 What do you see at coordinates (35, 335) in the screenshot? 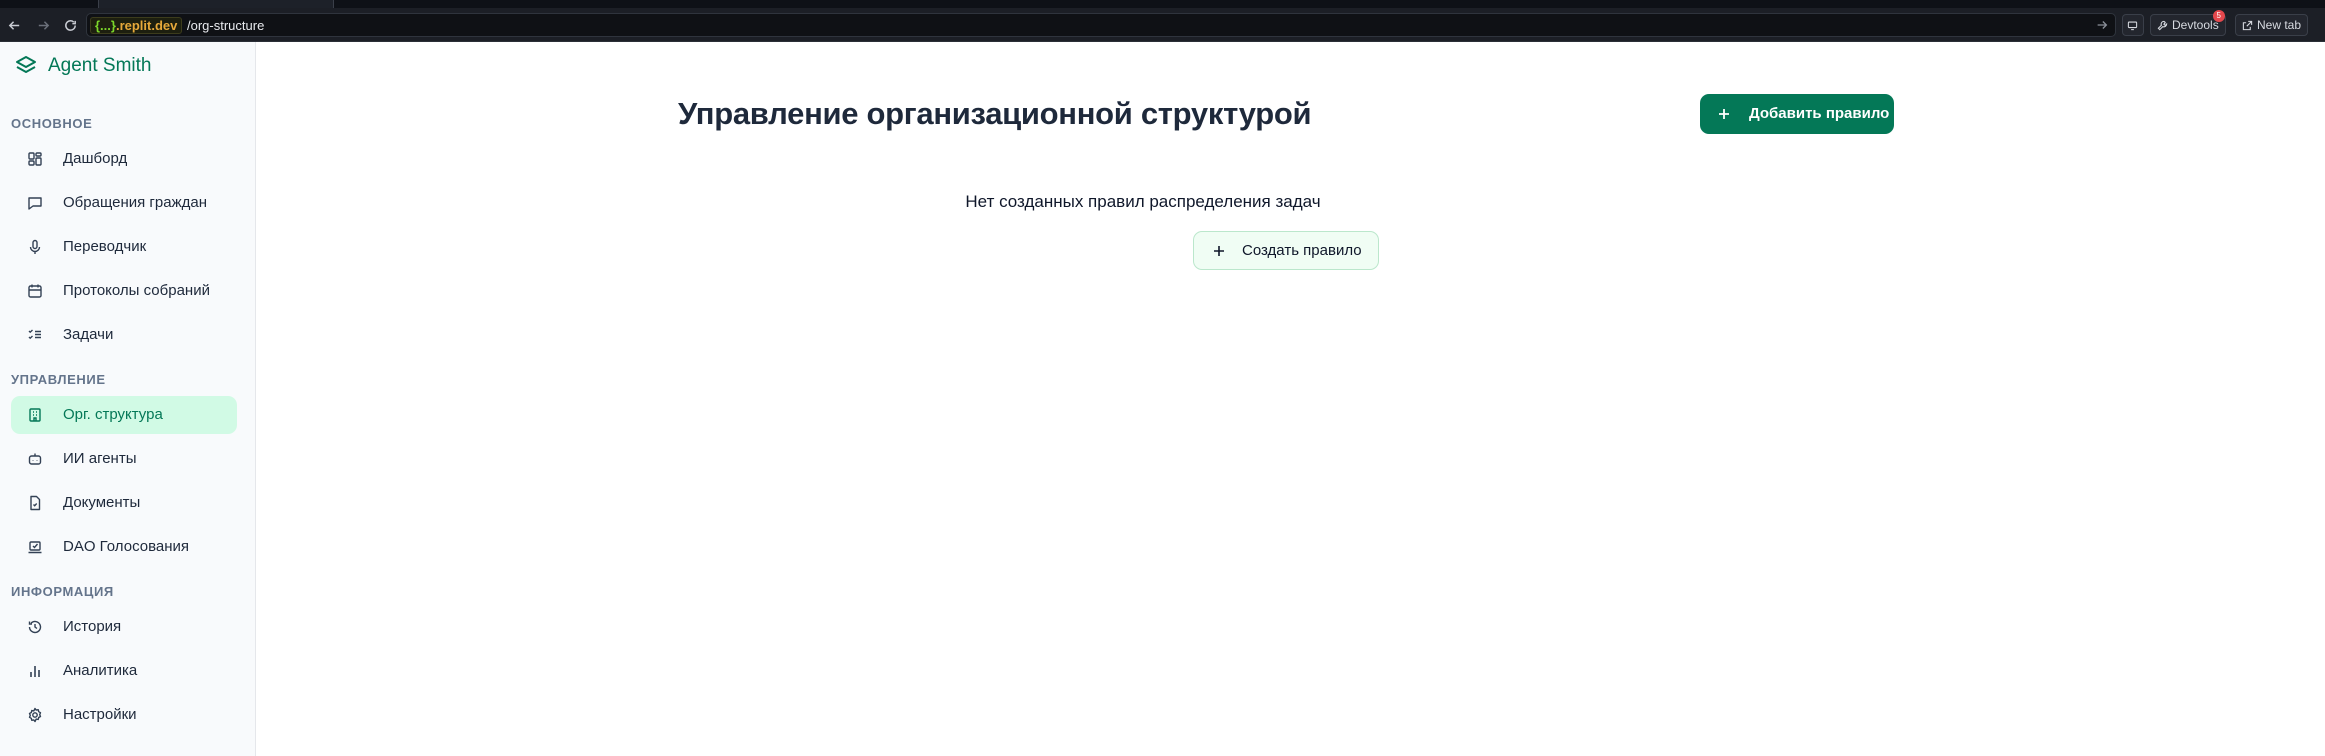
I see `checklist-icon` at bounding box center [35, 335].